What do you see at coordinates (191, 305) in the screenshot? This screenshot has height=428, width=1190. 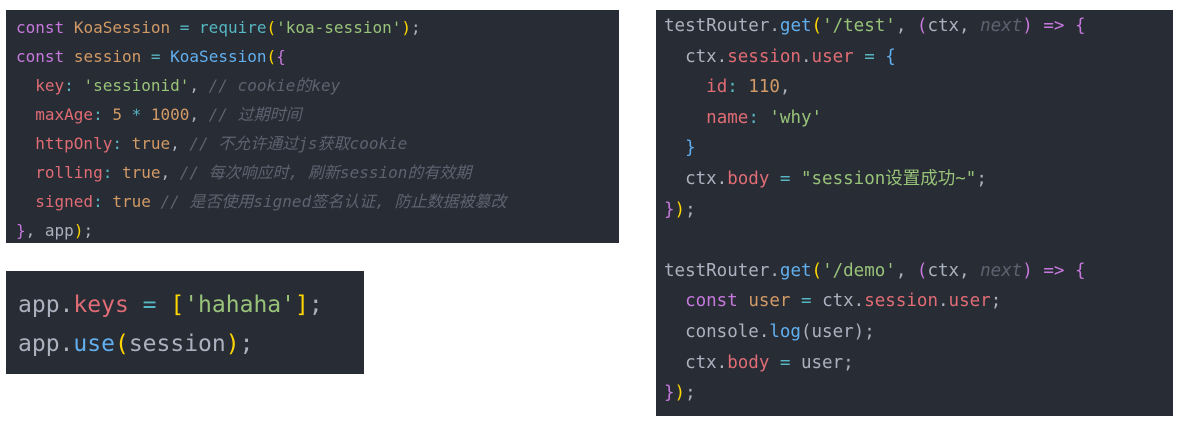 I see `code-line: app.keys = ['hahaha'];` at bounding box center [191, 305].